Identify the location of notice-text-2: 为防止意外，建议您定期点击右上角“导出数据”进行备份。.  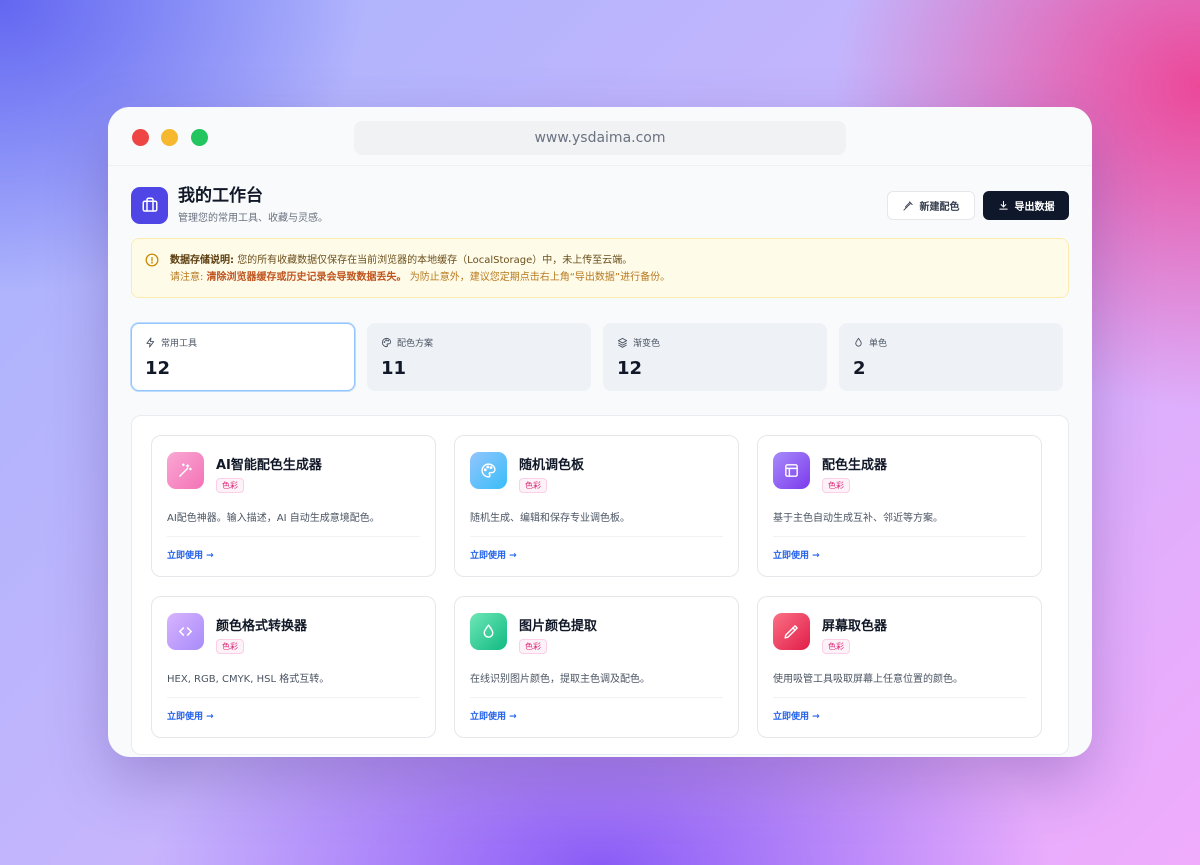
(540, 277).